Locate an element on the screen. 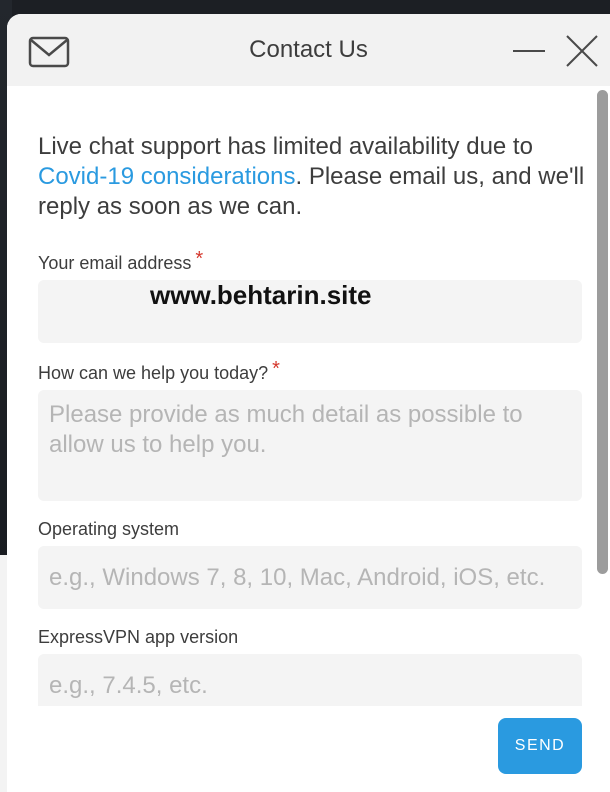  email-label: Your email address * is located at coordinates (120, 261).